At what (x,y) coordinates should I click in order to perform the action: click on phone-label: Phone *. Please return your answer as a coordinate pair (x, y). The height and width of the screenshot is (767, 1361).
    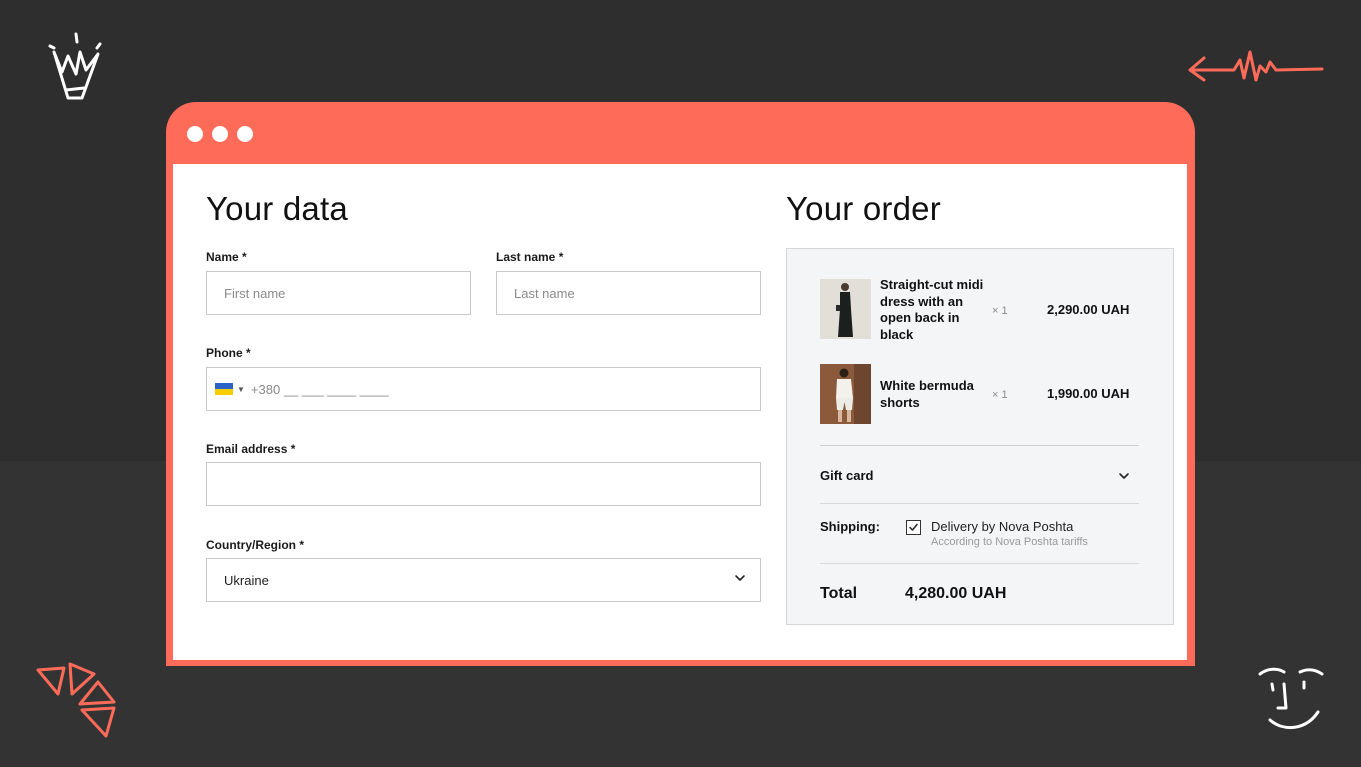
    Looking at the image, I should click on (228, 353).